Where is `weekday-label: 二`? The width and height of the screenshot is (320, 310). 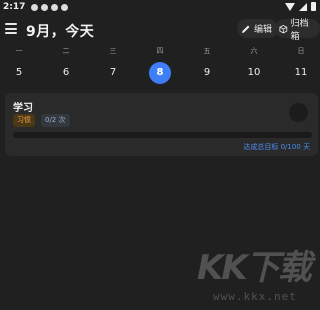
weekday-label: 二 is located at coordinates (66, 51).